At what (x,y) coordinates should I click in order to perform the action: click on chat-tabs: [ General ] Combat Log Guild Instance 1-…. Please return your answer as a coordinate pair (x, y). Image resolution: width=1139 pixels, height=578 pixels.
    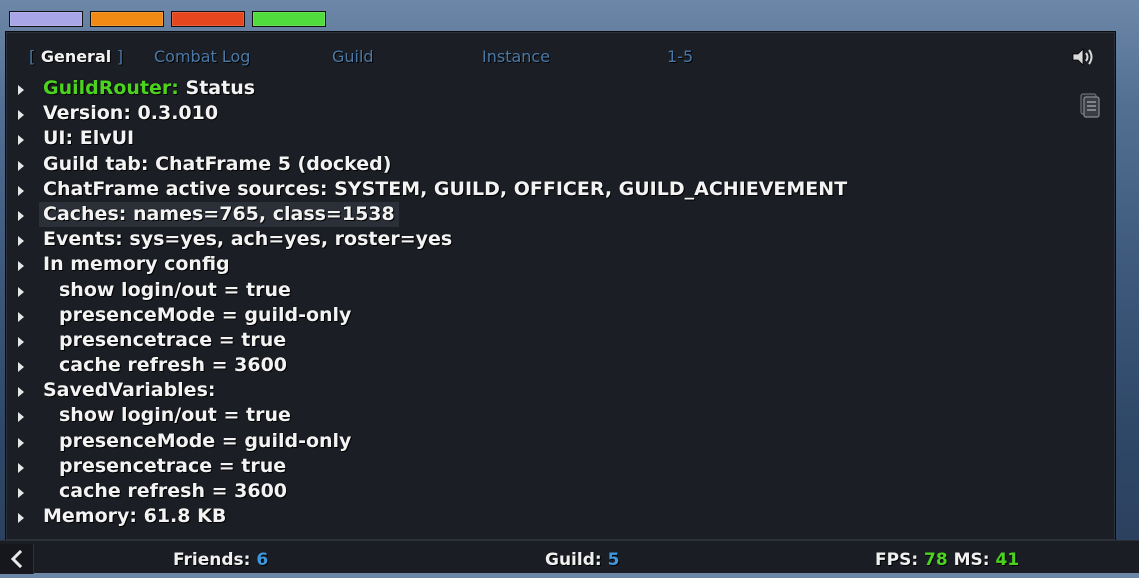
    Looking at the image, I should click on (560, 57).